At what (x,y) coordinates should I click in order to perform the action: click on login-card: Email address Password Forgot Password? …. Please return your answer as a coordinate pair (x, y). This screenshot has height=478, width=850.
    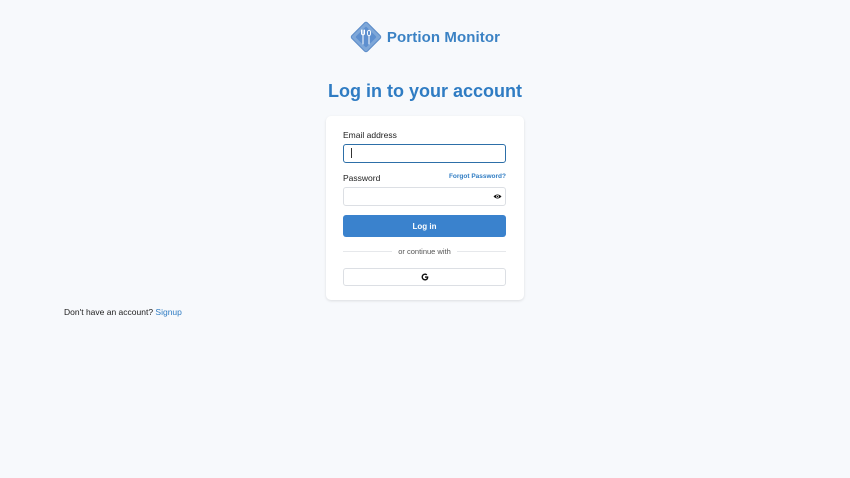
    Looking at the image, I should click on (425, 208).